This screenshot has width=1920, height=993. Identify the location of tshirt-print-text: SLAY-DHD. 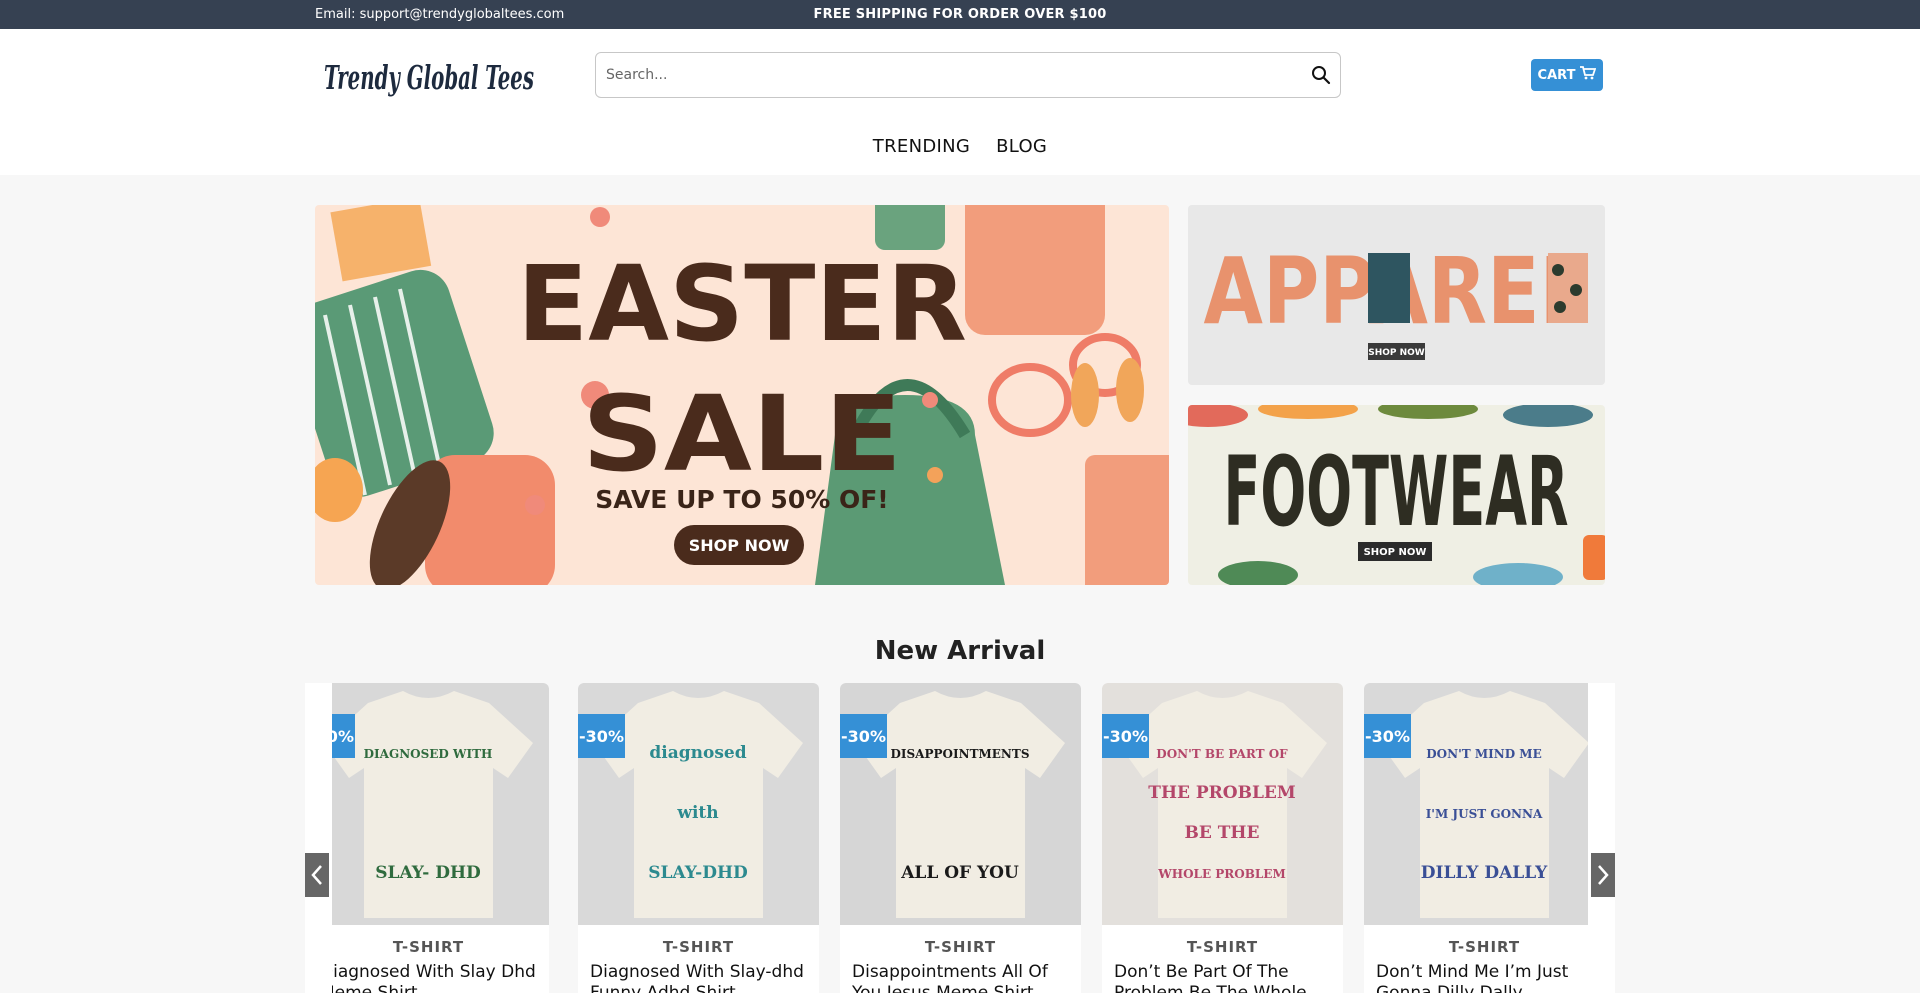
(698, 873).